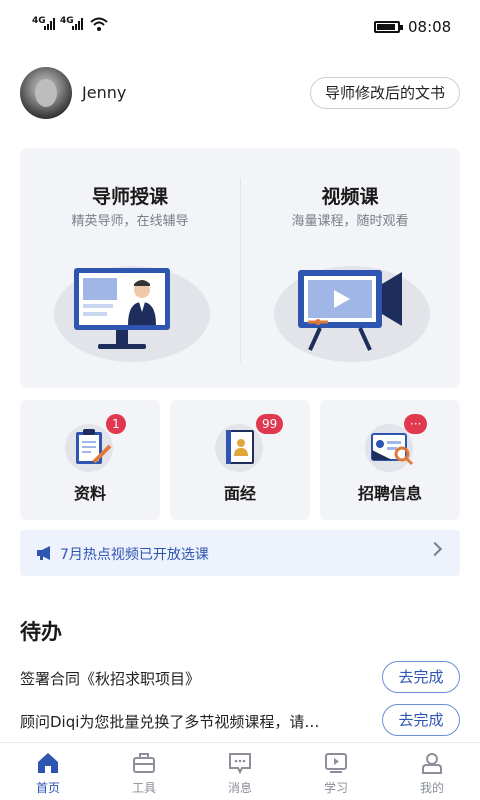  I want to click on todo-heading: 待办, so click(41, 632).